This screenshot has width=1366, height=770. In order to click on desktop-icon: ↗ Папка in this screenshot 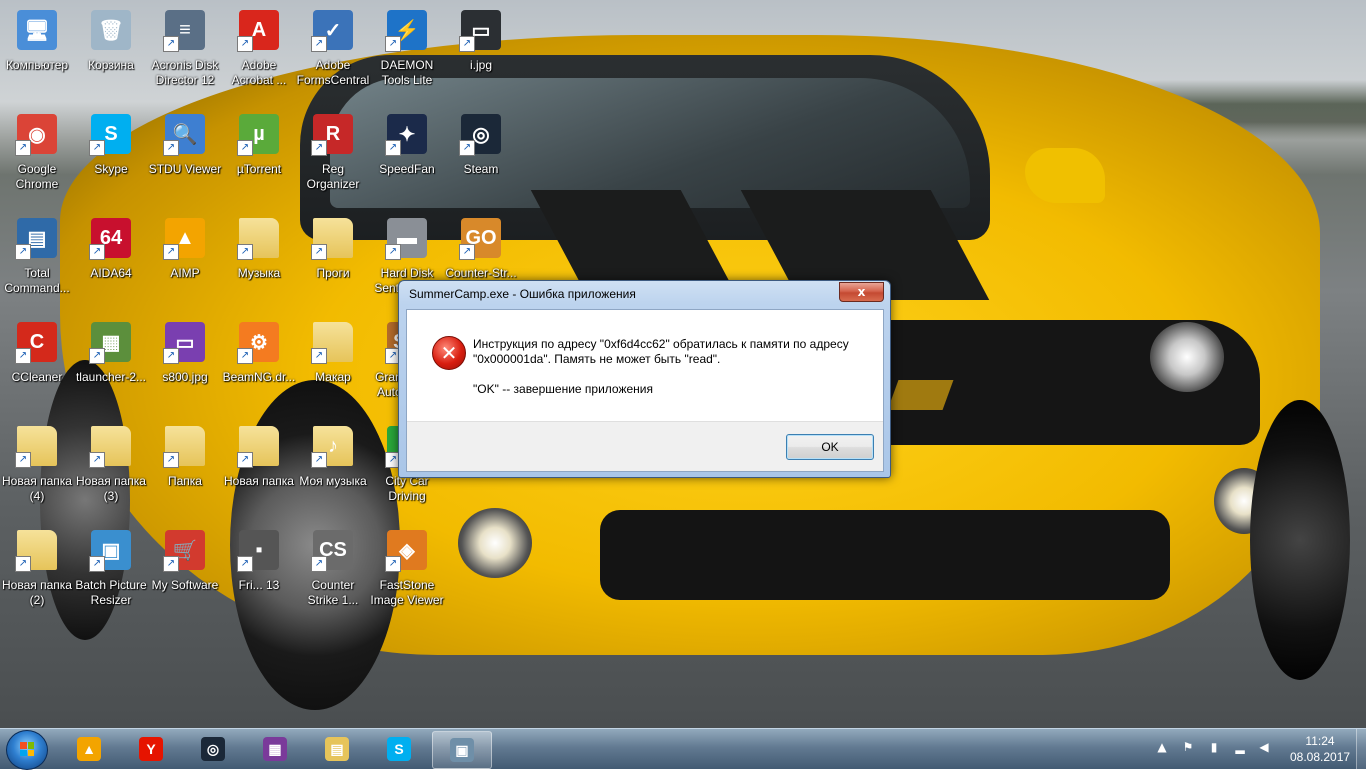, I will do `click(185, 466)`.